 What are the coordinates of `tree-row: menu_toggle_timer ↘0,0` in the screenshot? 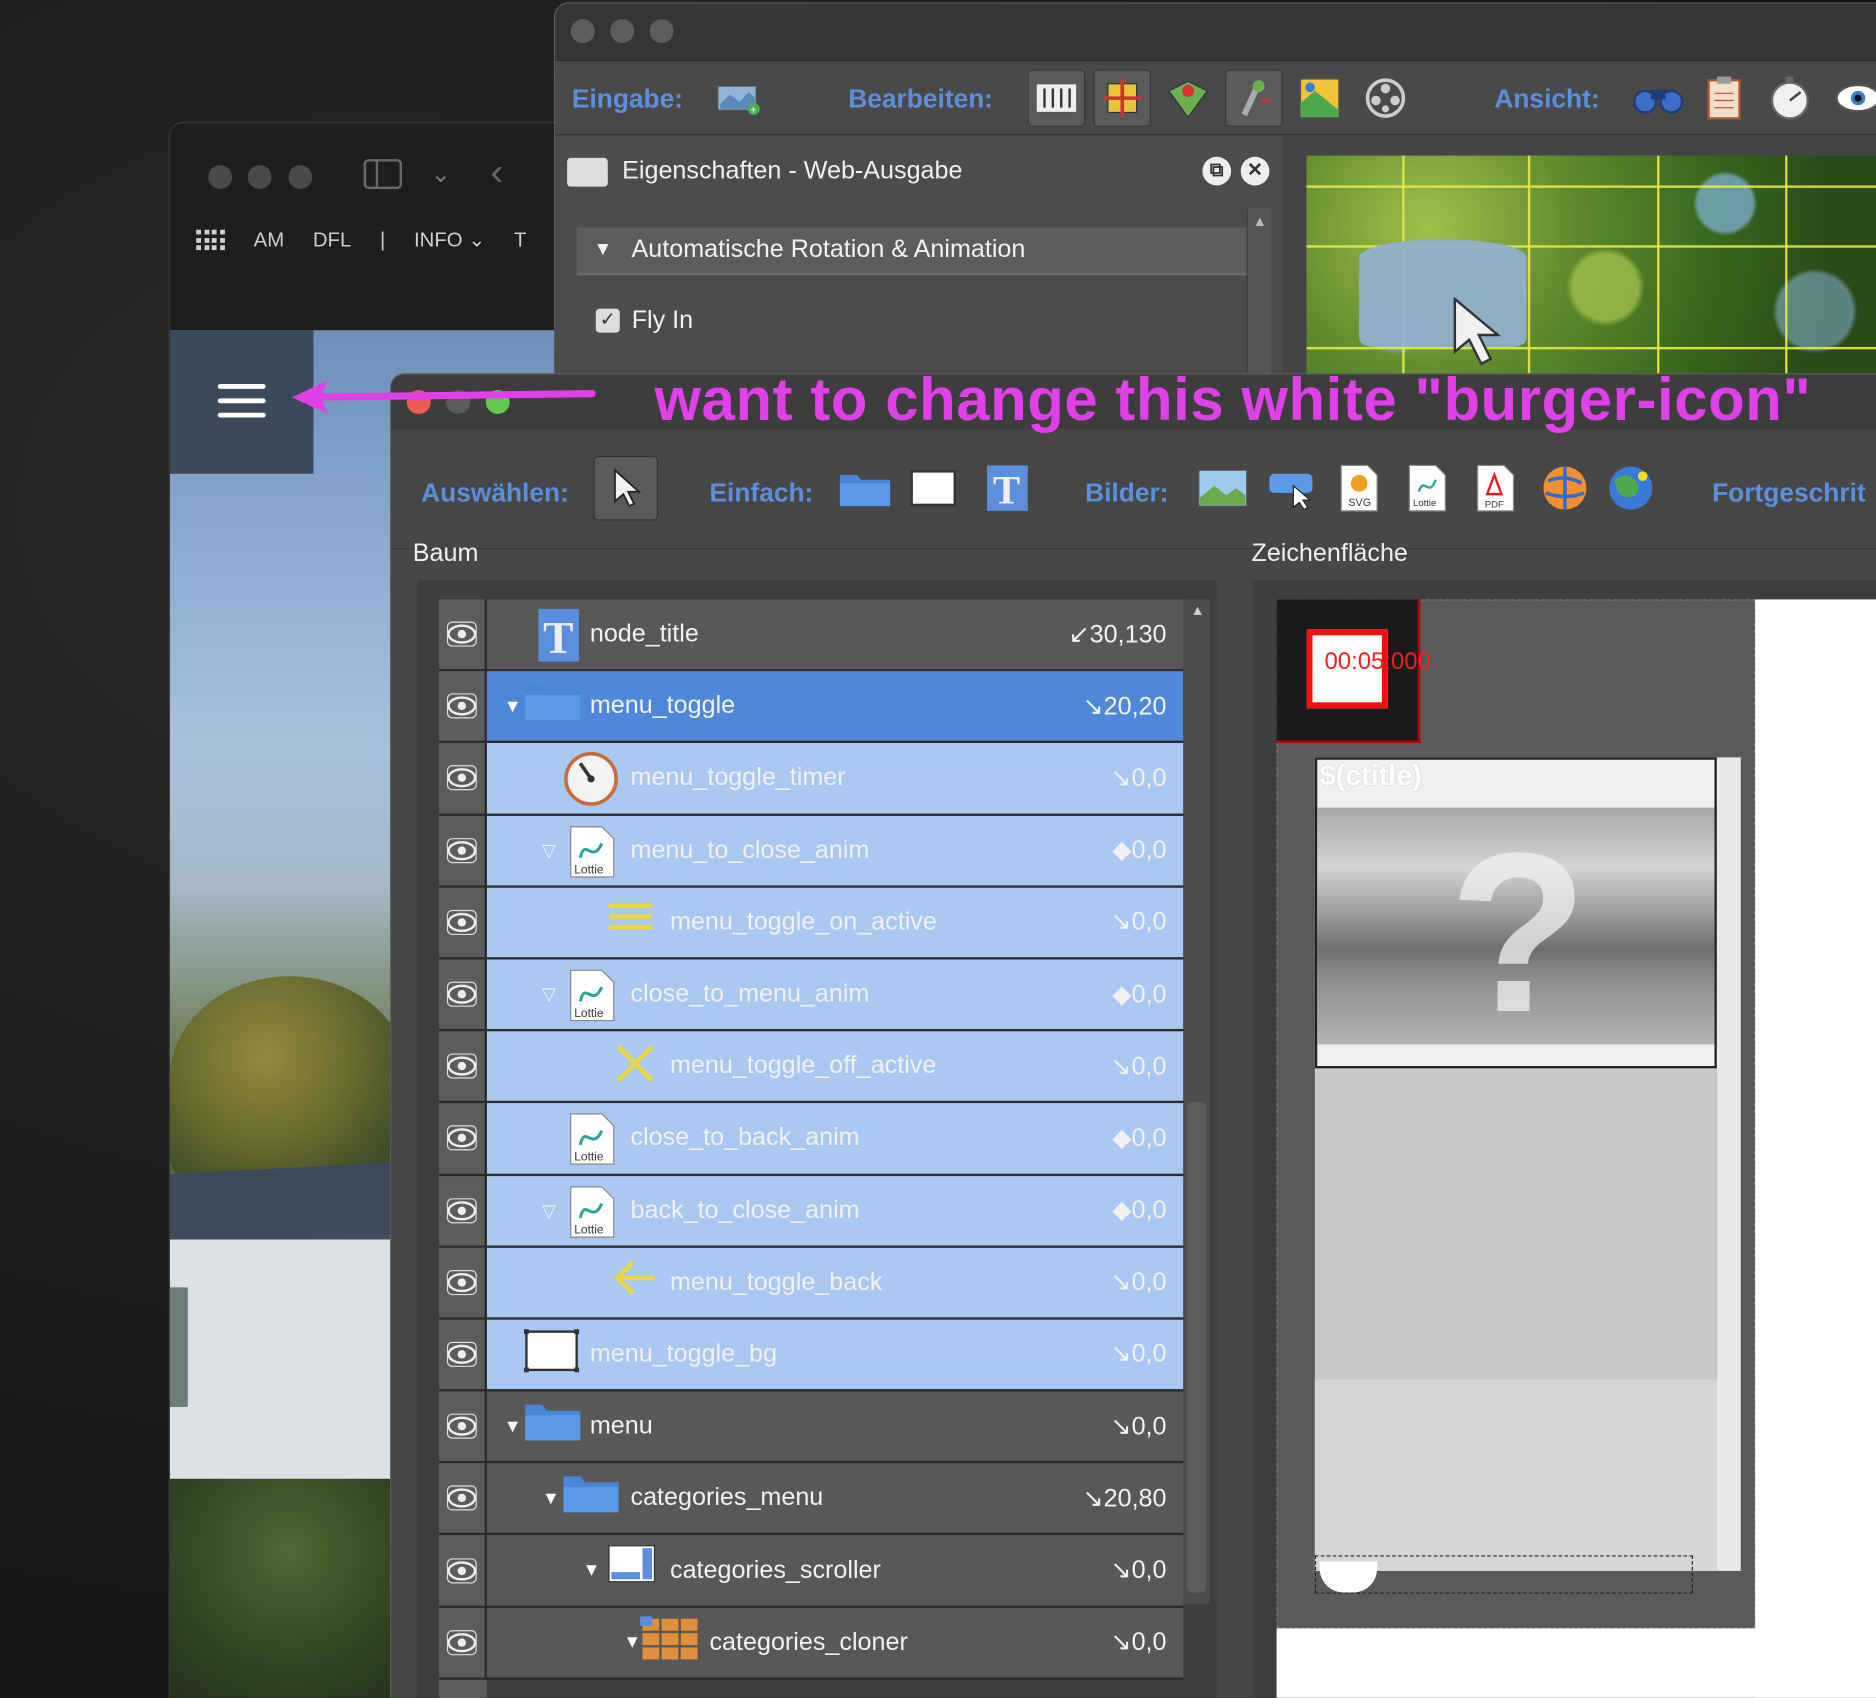 It's located at (811, 779).